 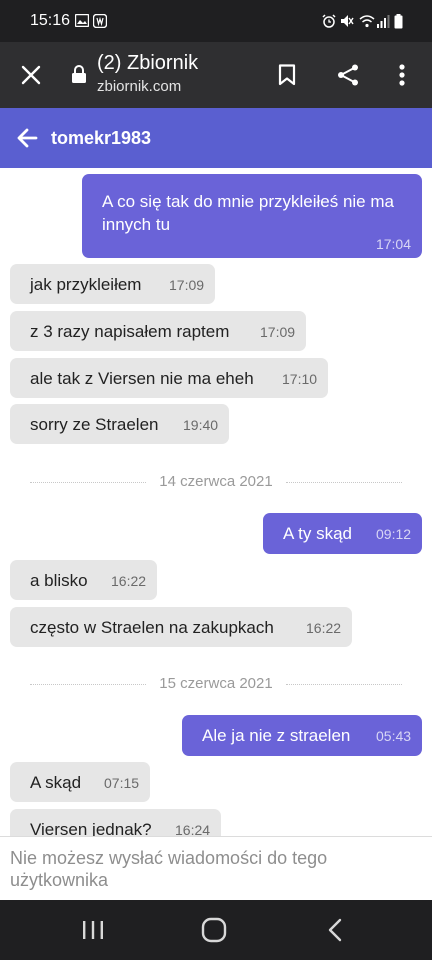 What do you see at coordinates (79, 74) in the screenshot?
I see `lock-icon` at bounding box center [79, 74].